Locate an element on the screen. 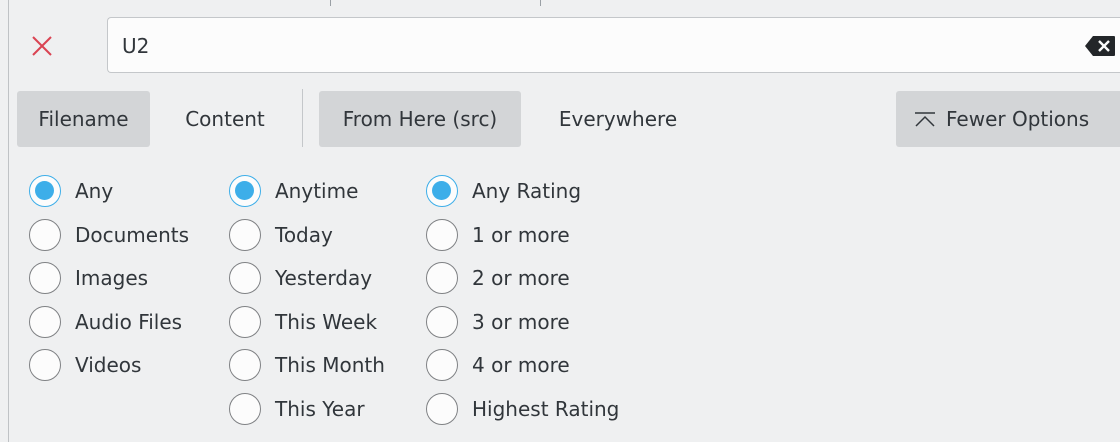 This screenshot has width=1120, height=442. radio-option-4-or-more: 4 or more is located at coordinates (498, 365).